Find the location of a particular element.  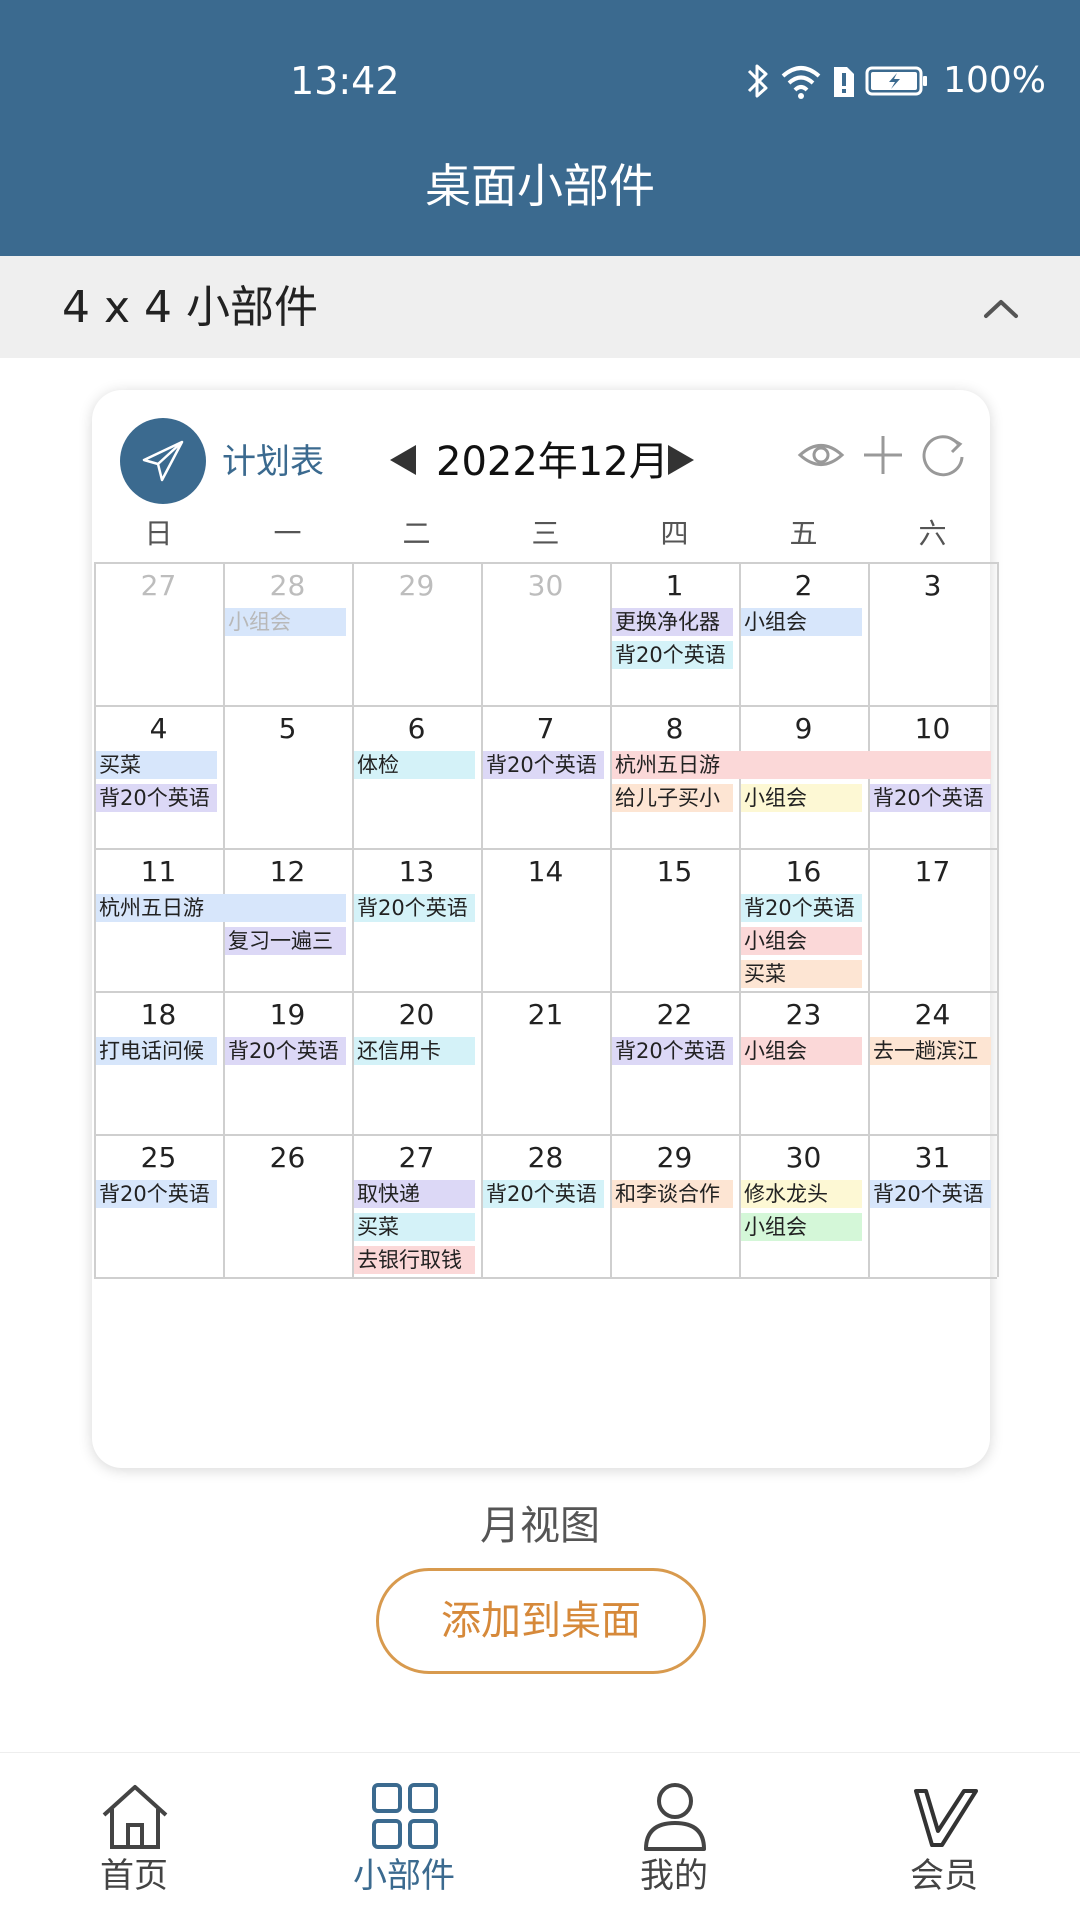

event-chip: 修水龙头 is located at coordinates (801, 1194).